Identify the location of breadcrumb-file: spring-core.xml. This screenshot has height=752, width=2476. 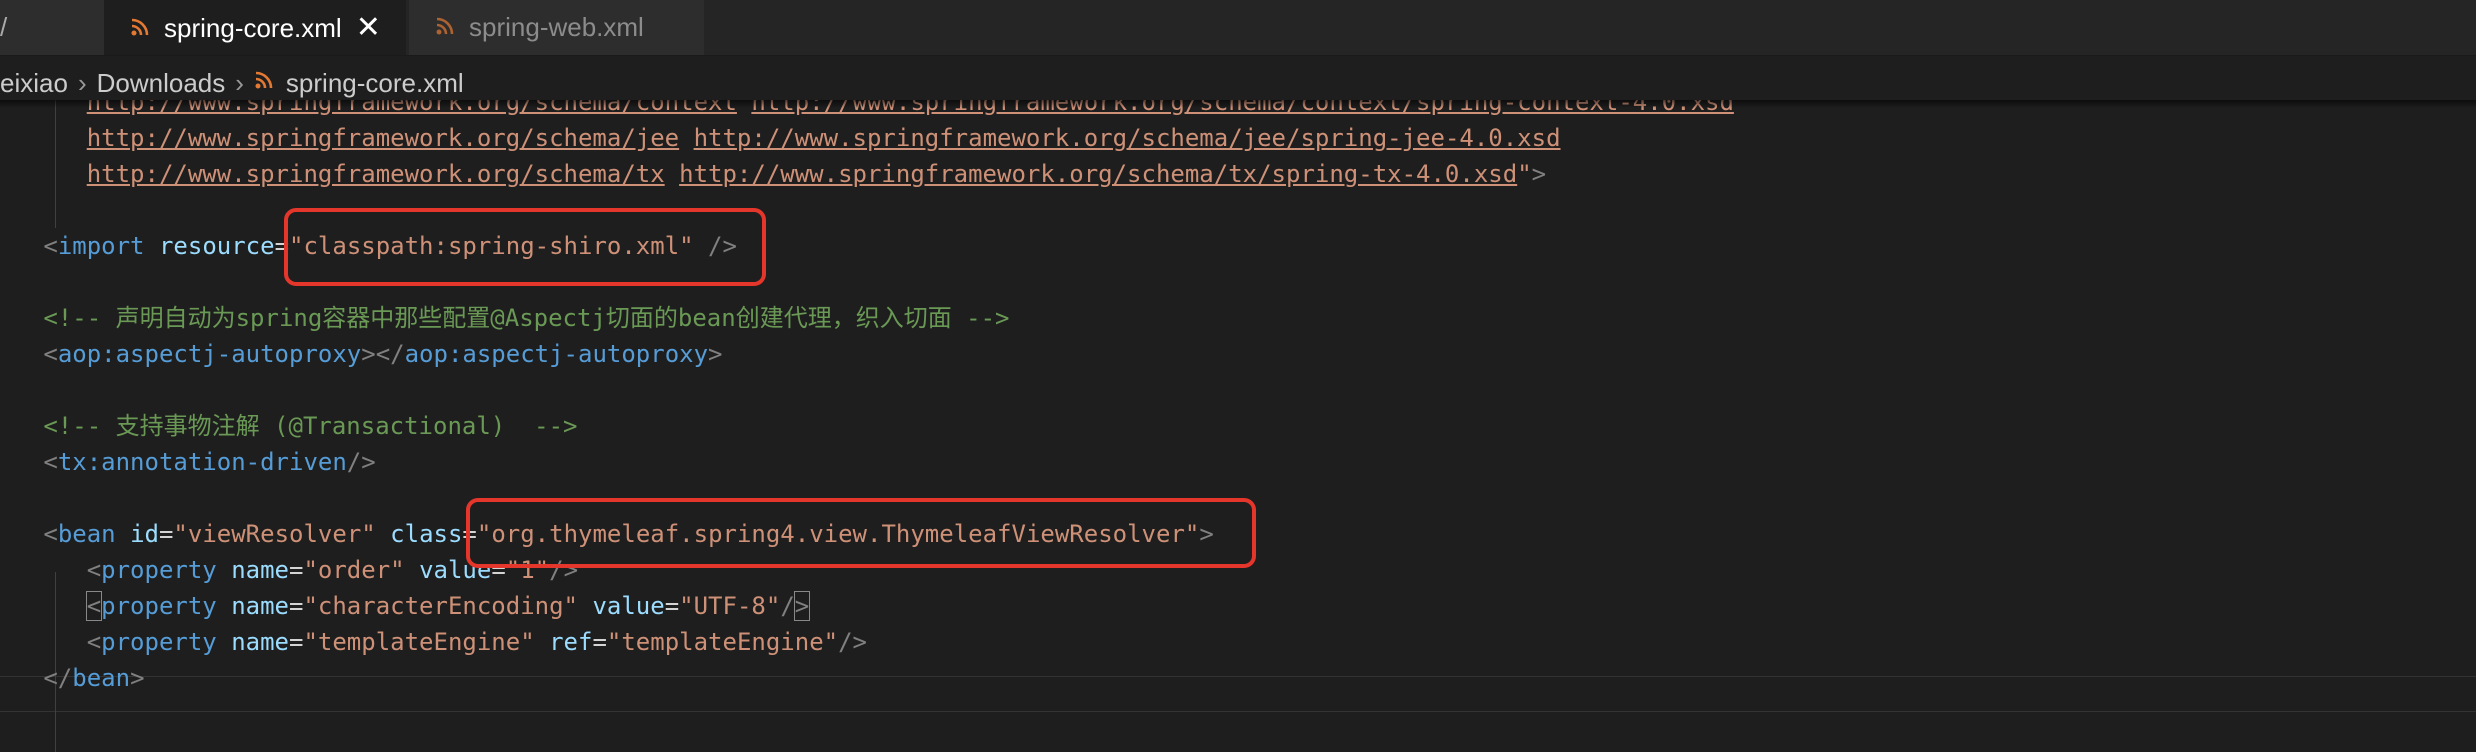
(375, 83).